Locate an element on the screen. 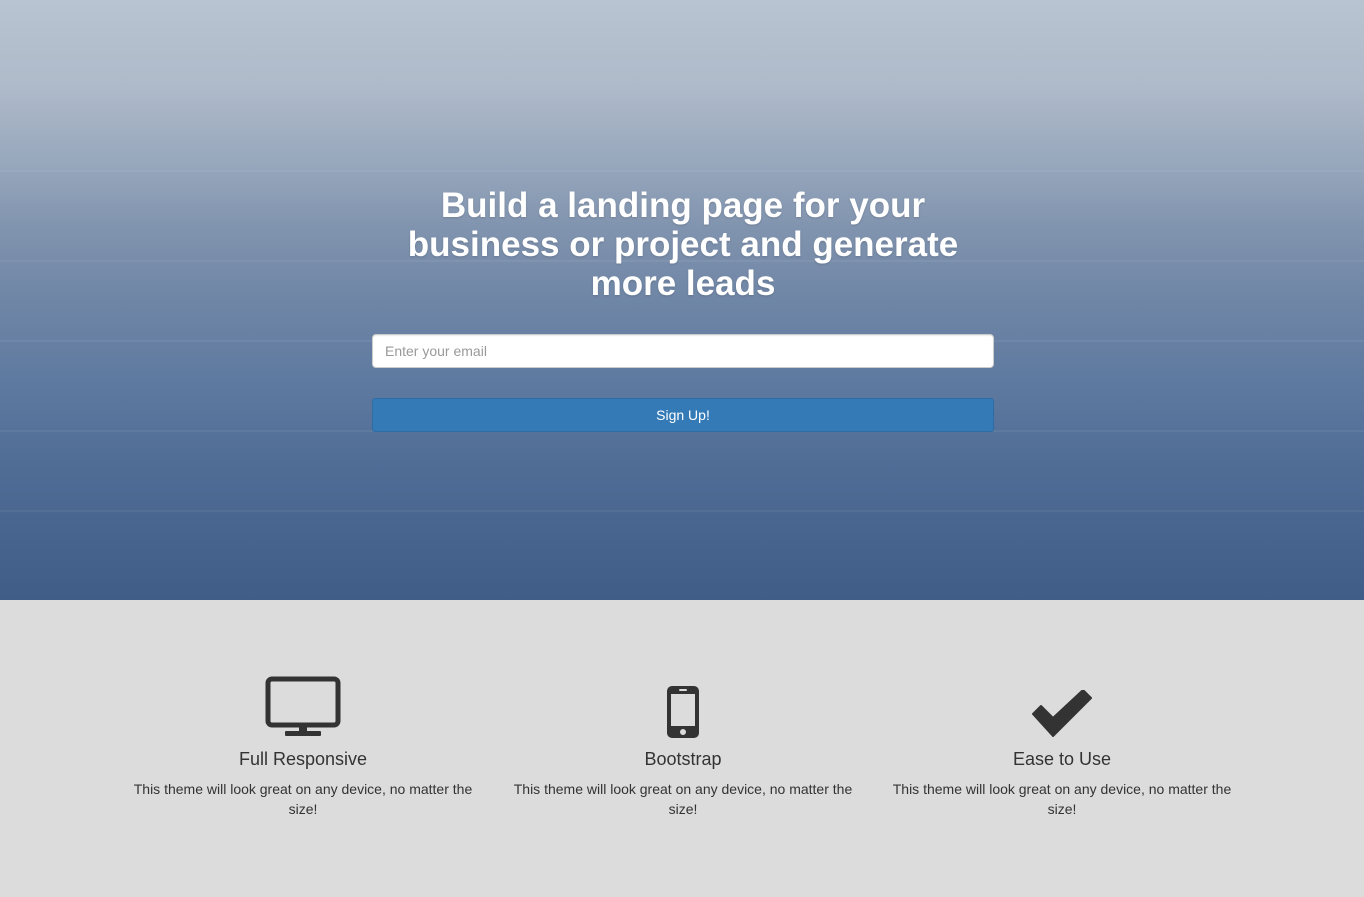 The width and height of the screenshot is (1364, 897). signup-form: Sign Up! is located at coordinates (683, 383).